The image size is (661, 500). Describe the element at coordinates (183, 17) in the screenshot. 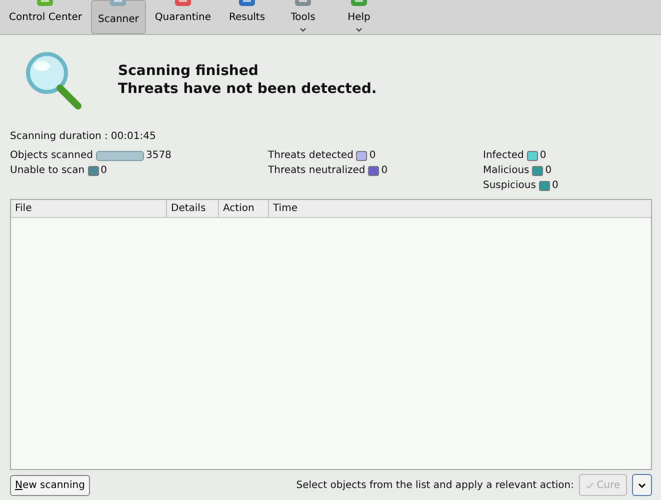

I see `toolbar-tab: Quarantine` at that location.